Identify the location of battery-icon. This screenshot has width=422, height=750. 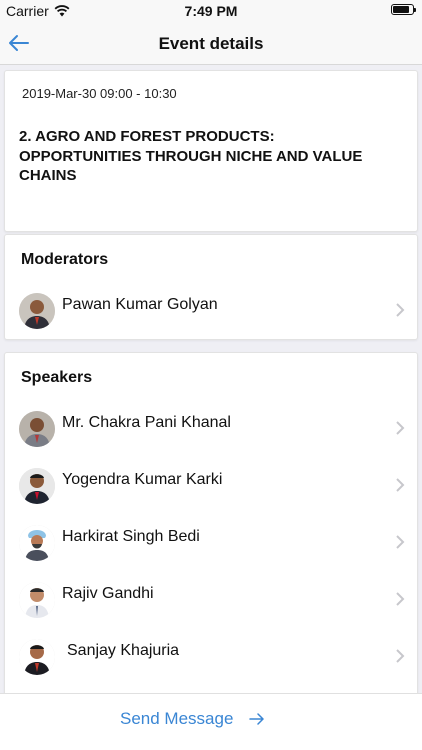
(403, 9).